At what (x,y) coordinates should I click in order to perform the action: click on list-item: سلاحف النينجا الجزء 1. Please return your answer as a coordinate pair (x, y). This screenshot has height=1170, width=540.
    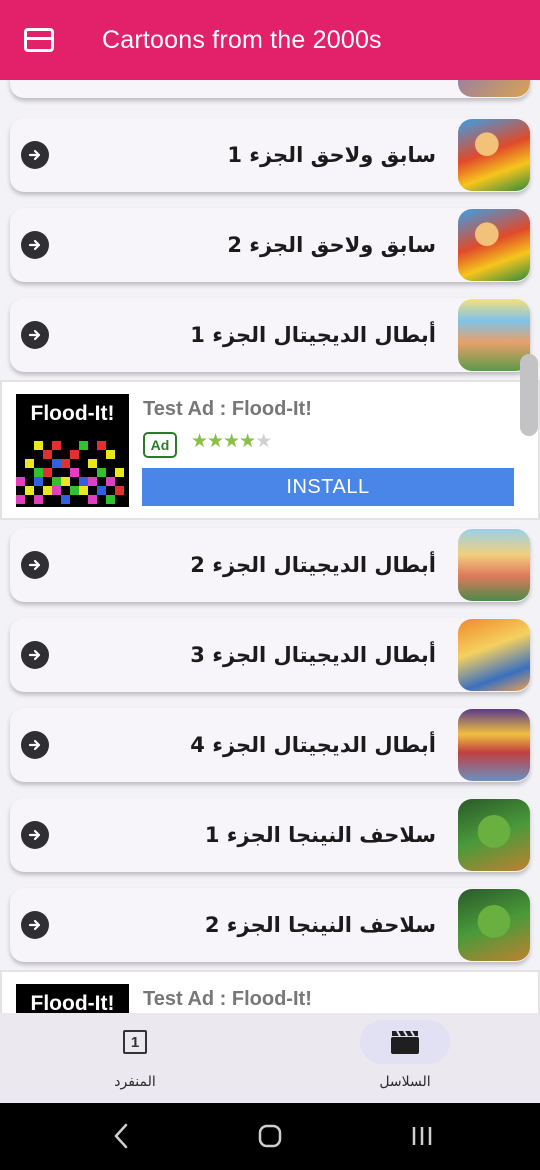
    Looking at the image, I should click on (270, 835).